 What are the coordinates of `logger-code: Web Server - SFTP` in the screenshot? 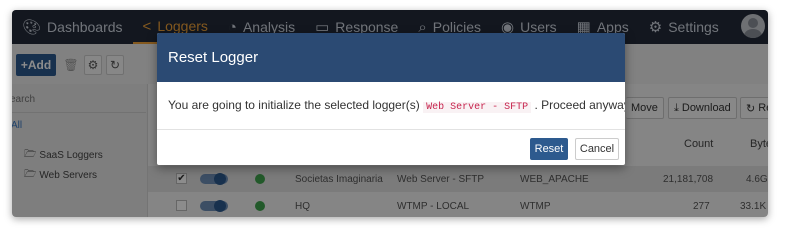 It's located at (477, 107).